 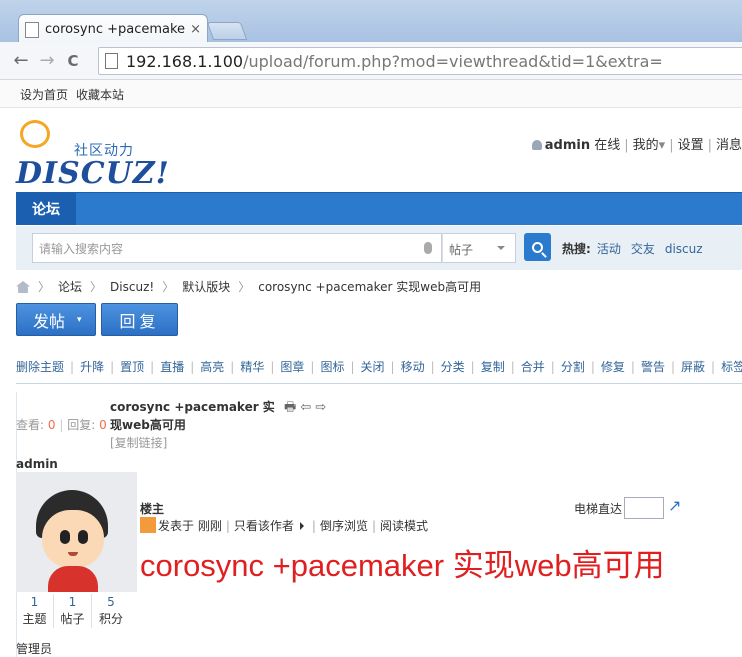 I want to click on settings-link: 设置, so click(x=691, y=145).